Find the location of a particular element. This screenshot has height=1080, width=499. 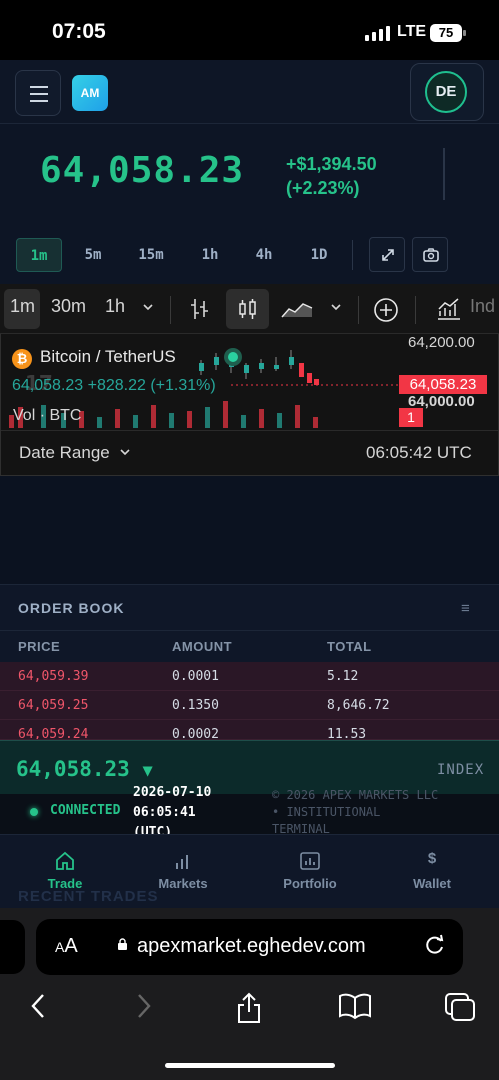

ask-price: 64,059.24 is located at coordinates (53, 733).